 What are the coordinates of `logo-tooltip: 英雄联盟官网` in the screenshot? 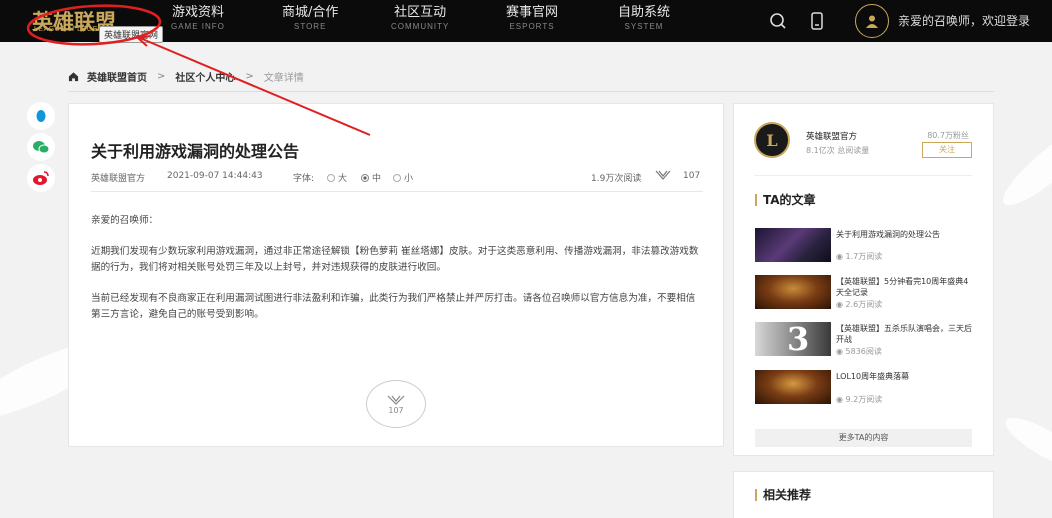 It's located at (131, 34).